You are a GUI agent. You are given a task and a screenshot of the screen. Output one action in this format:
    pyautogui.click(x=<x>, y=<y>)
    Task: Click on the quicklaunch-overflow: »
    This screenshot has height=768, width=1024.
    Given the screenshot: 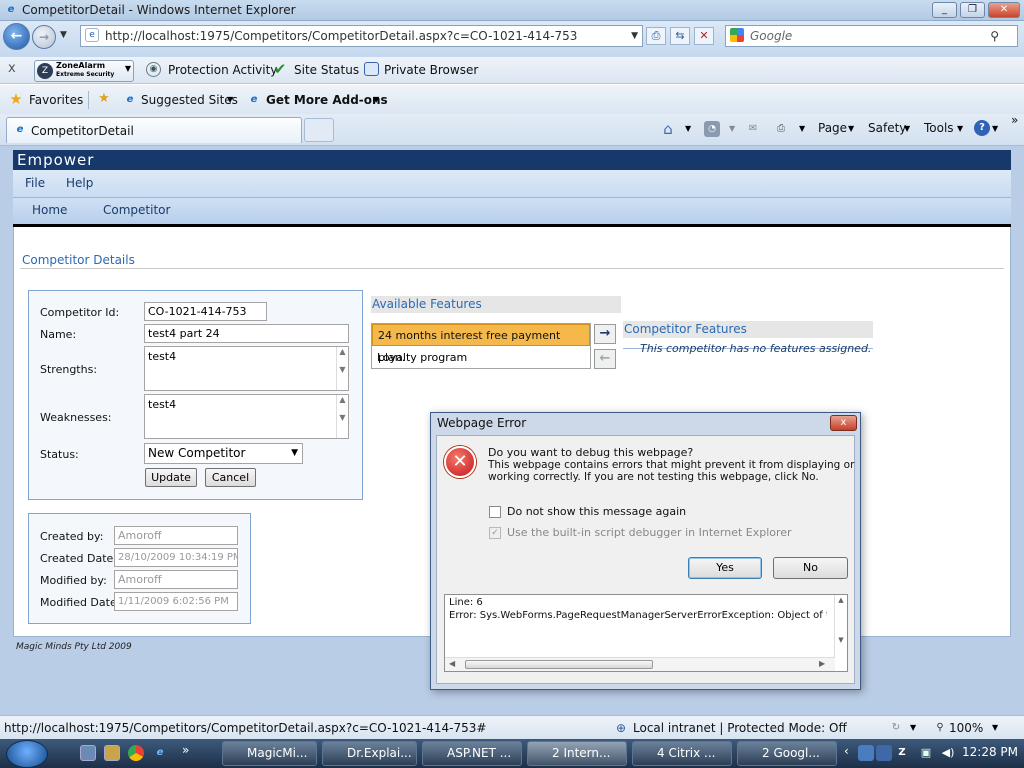 What is the action you would take?
    pyautogui.click(x=185, y=750)
    